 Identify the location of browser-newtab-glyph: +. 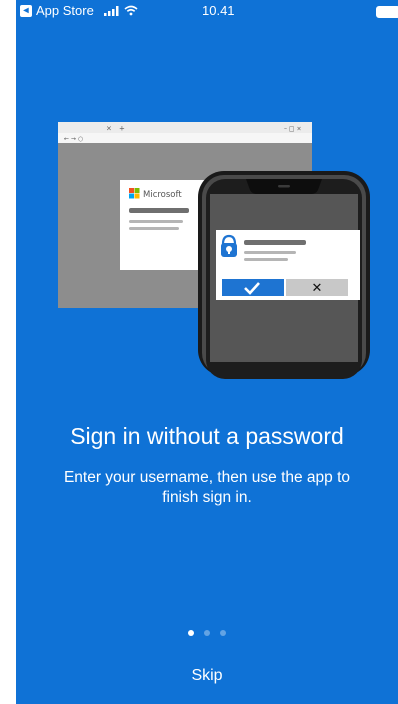
(122, 129).